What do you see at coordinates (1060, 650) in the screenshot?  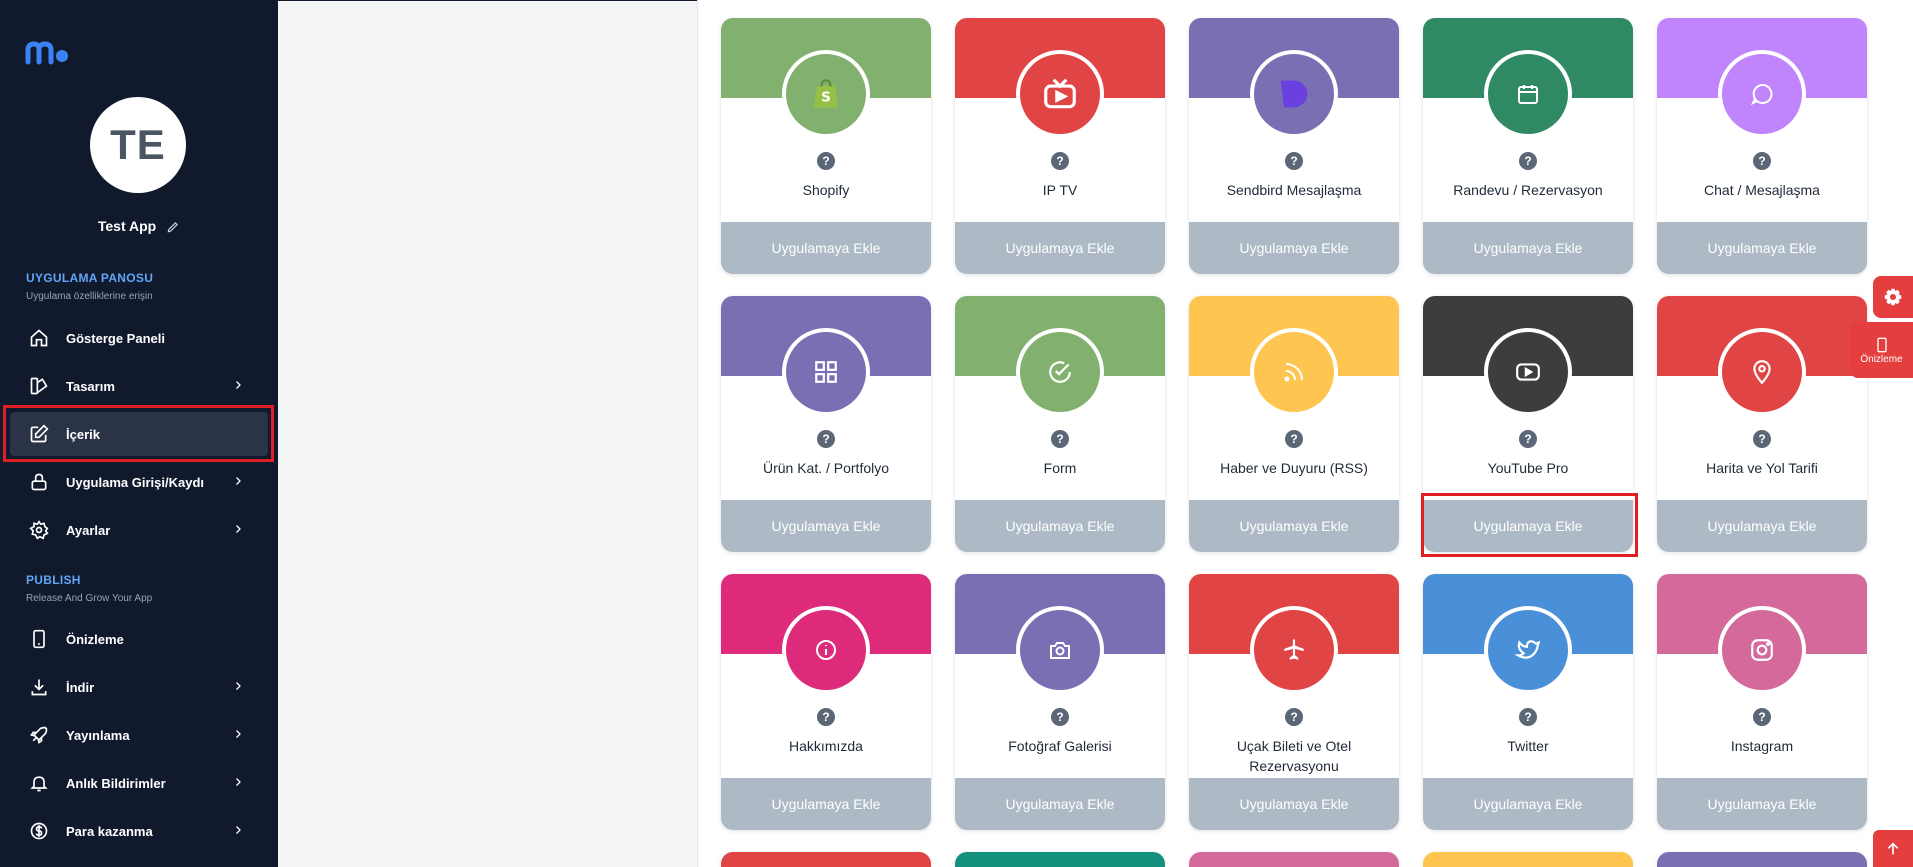 I see `camera-icon` at bounding box center [1060, 650].